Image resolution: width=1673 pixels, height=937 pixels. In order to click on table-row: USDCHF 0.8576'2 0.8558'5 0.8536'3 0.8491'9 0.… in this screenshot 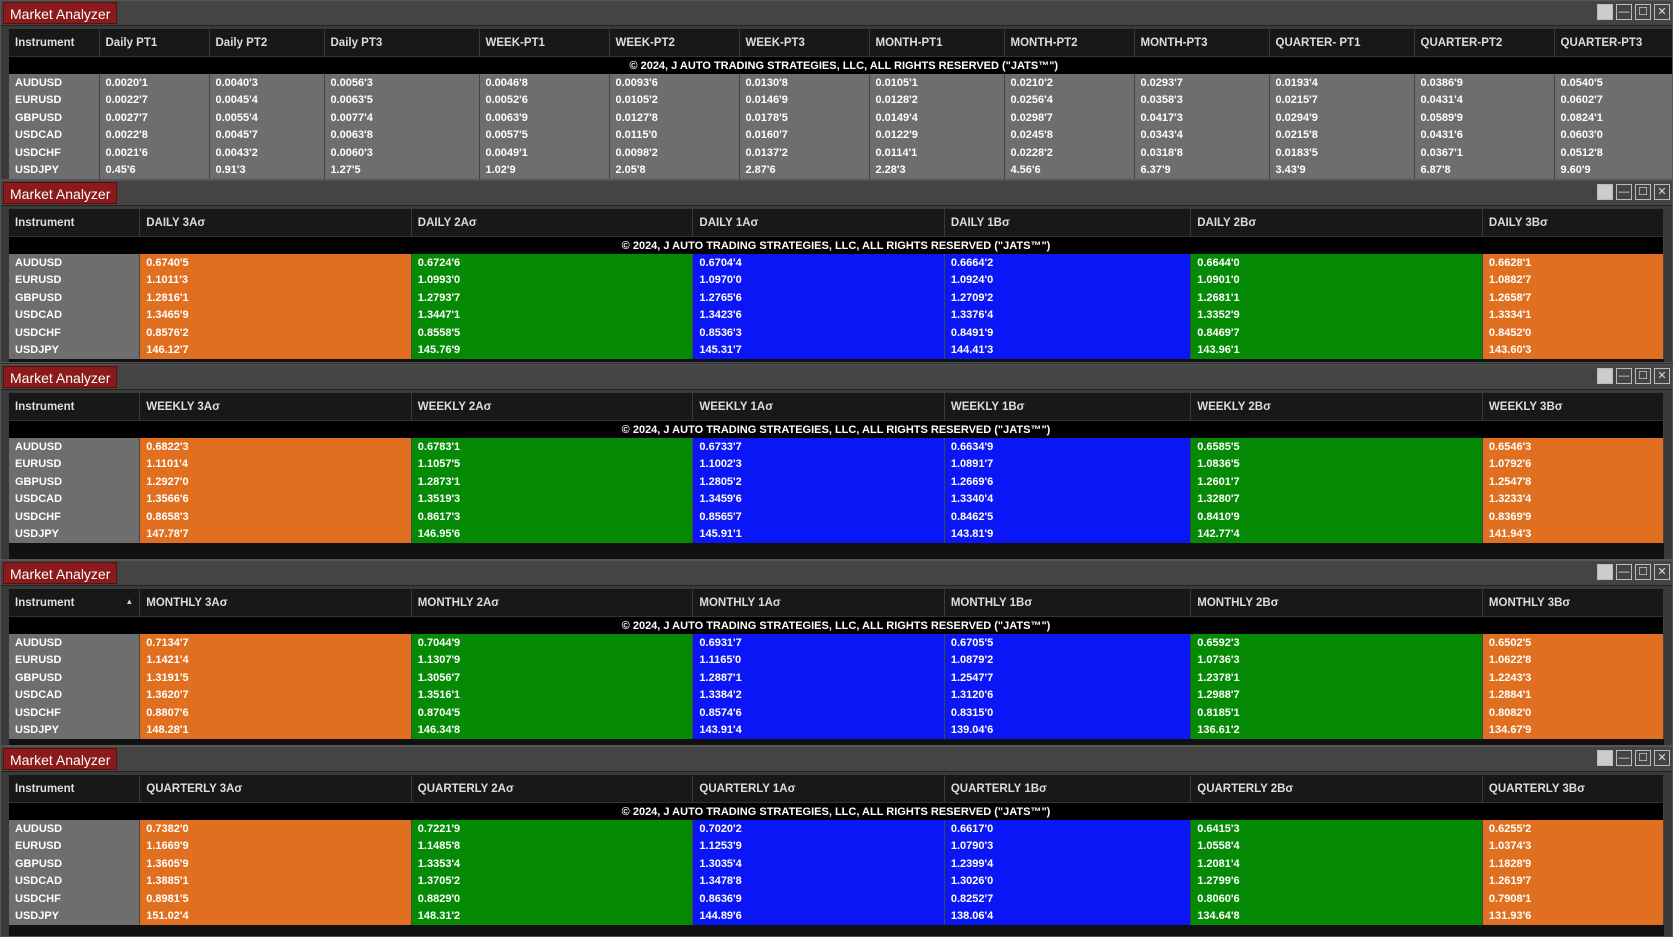, I will do `click(837, 333)`.